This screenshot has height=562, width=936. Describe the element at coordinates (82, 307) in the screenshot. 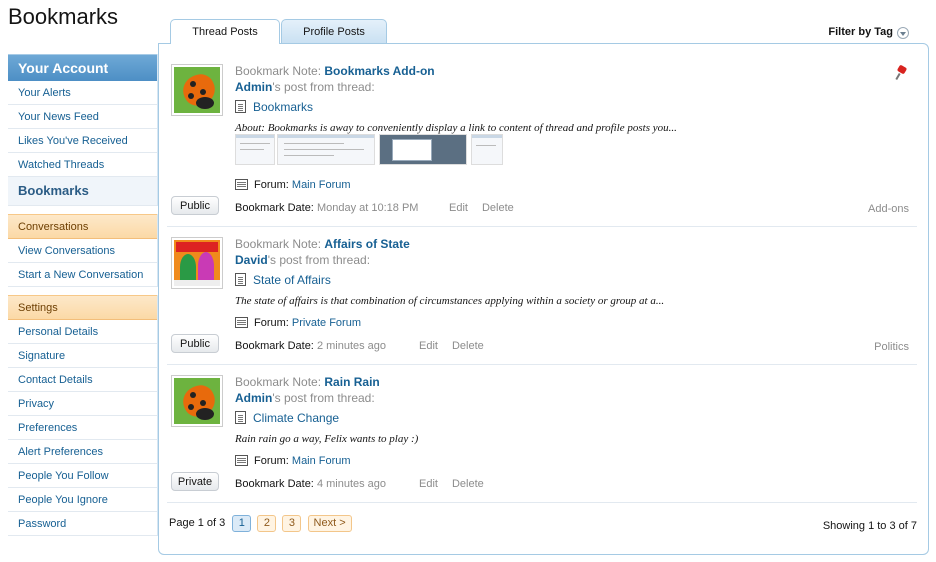

I see `settings-header: Settings` at that location.